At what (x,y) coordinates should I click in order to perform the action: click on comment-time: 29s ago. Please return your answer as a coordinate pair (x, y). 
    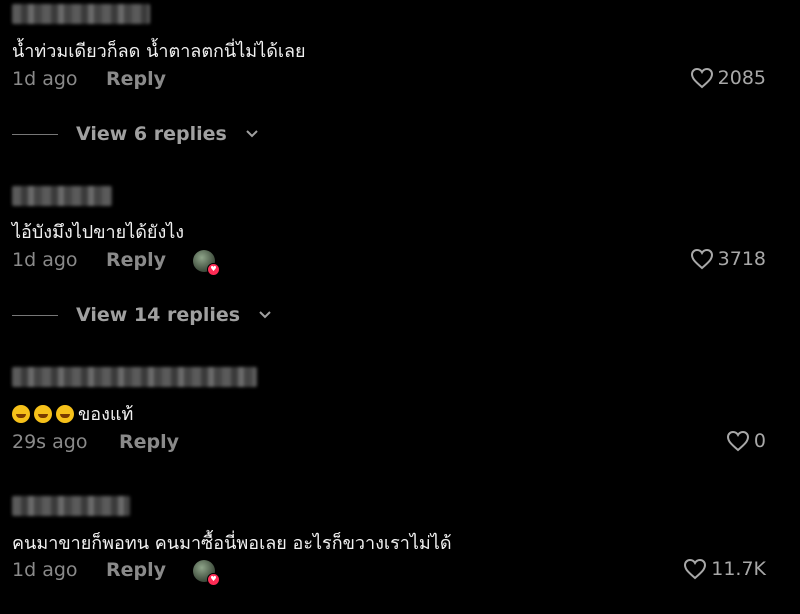
    Looking at the image, I should click on (50, 442).